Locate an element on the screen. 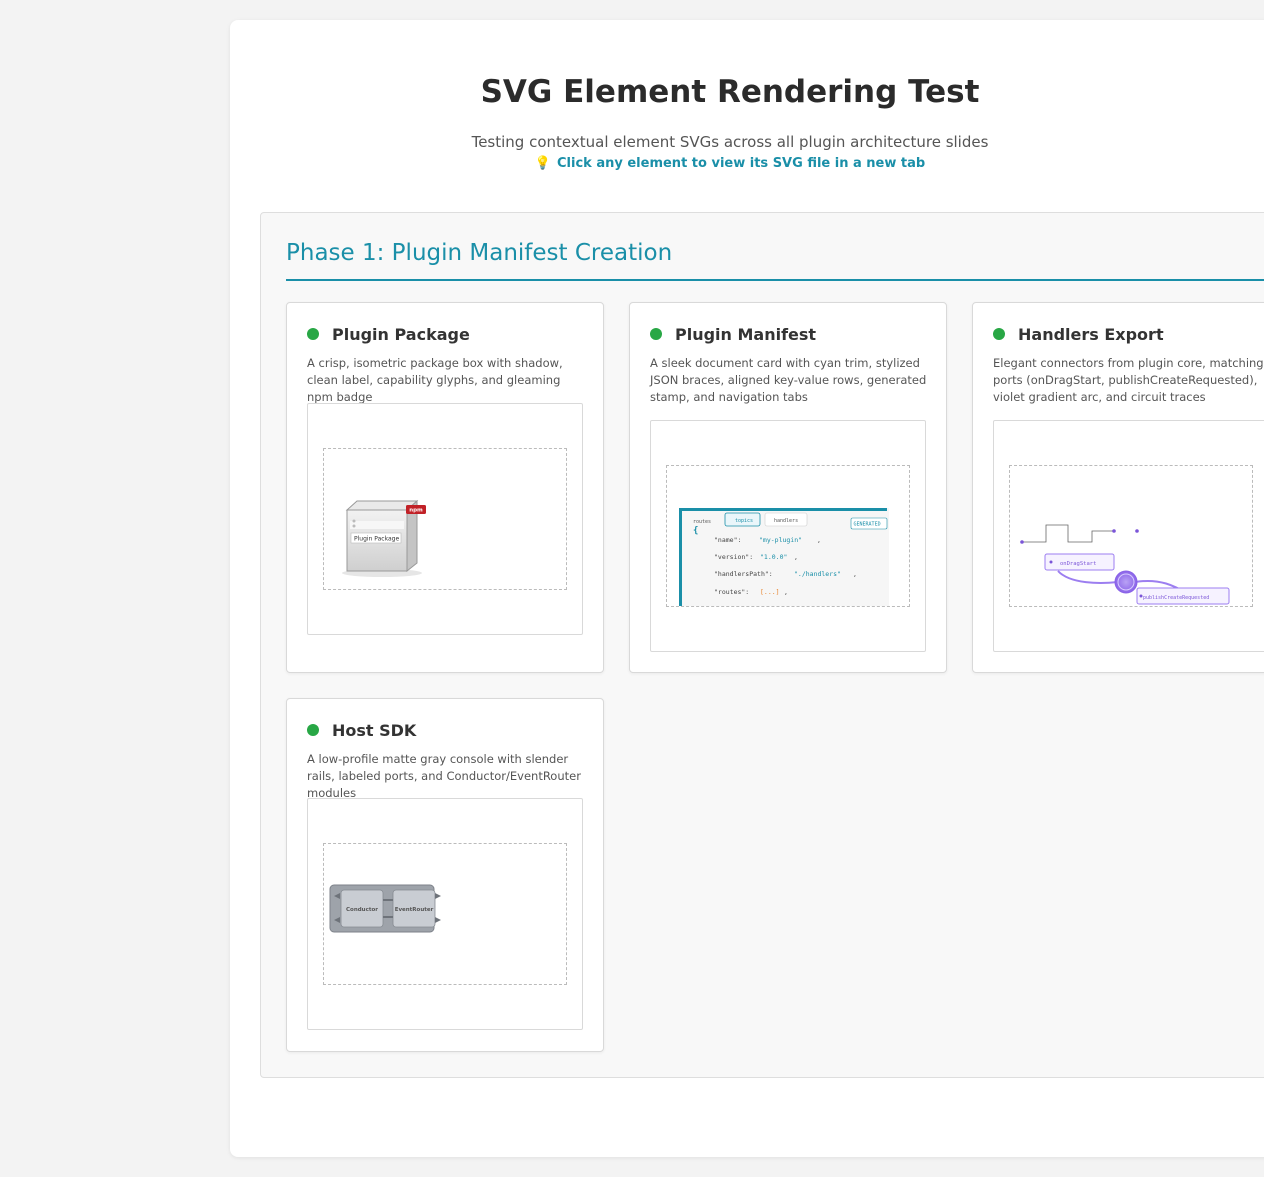  generated-stamp: GENERATED is located at coordinates (867, 525).